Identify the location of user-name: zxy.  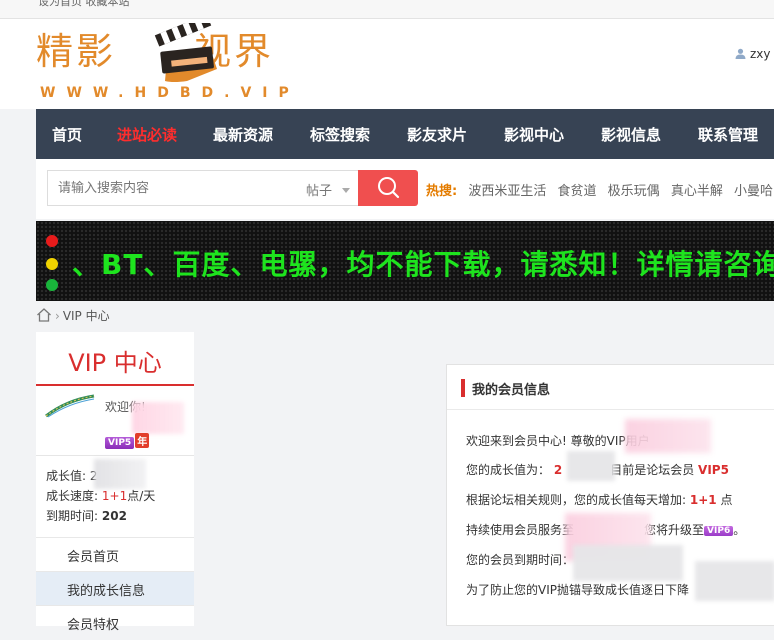
(760, 54).